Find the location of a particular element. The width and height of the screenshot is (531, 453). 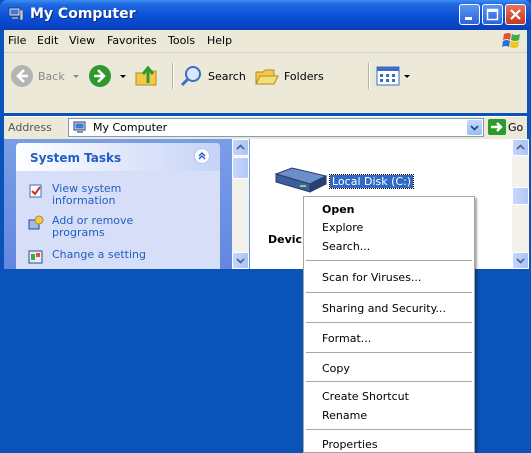

menu-item-create-shortcut: Create Shortcut is located at coordinates (365, 396).